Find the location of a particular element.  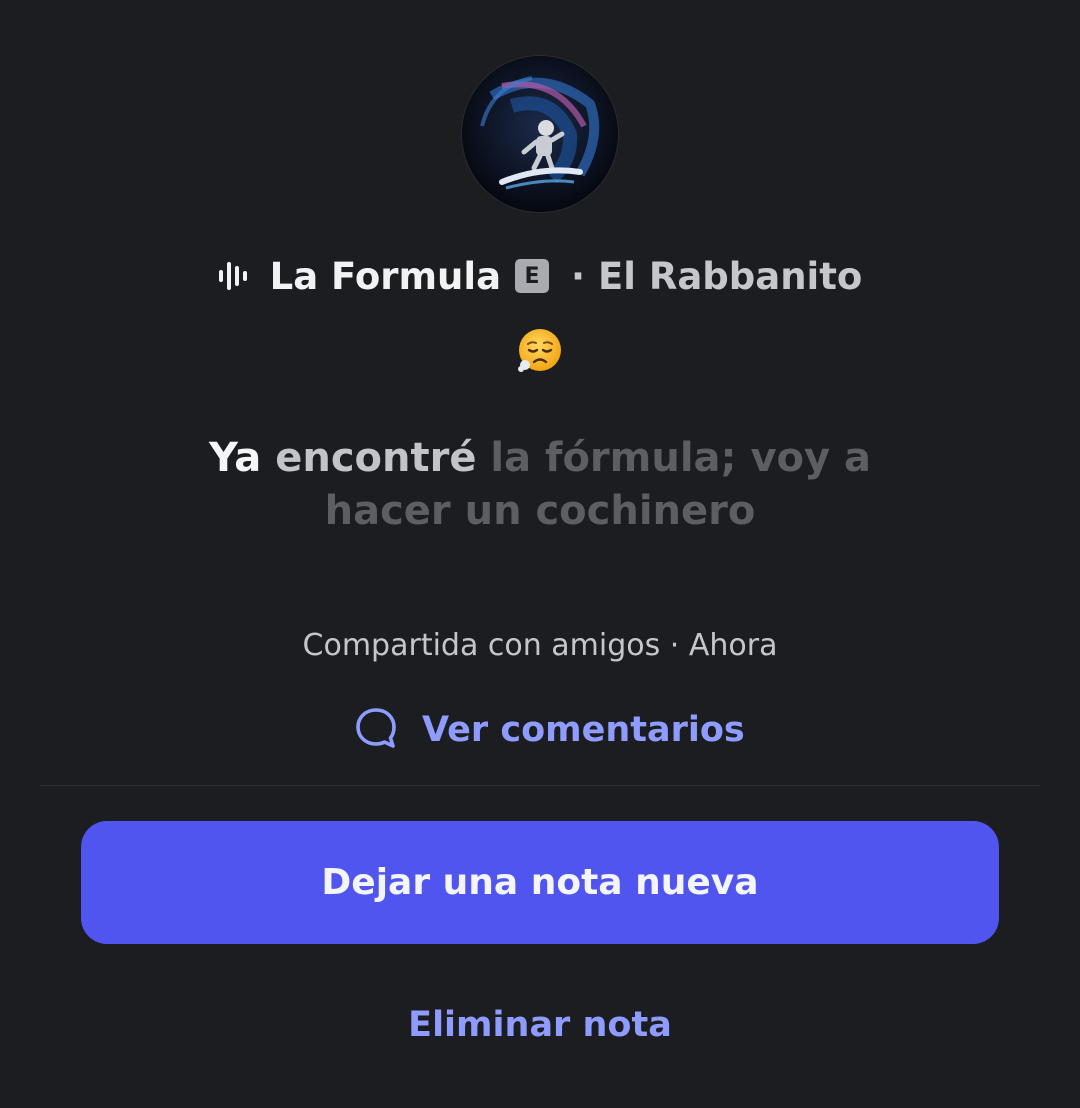

delete-note-button: Eliminar nota is located at coordinates (540, 1025).